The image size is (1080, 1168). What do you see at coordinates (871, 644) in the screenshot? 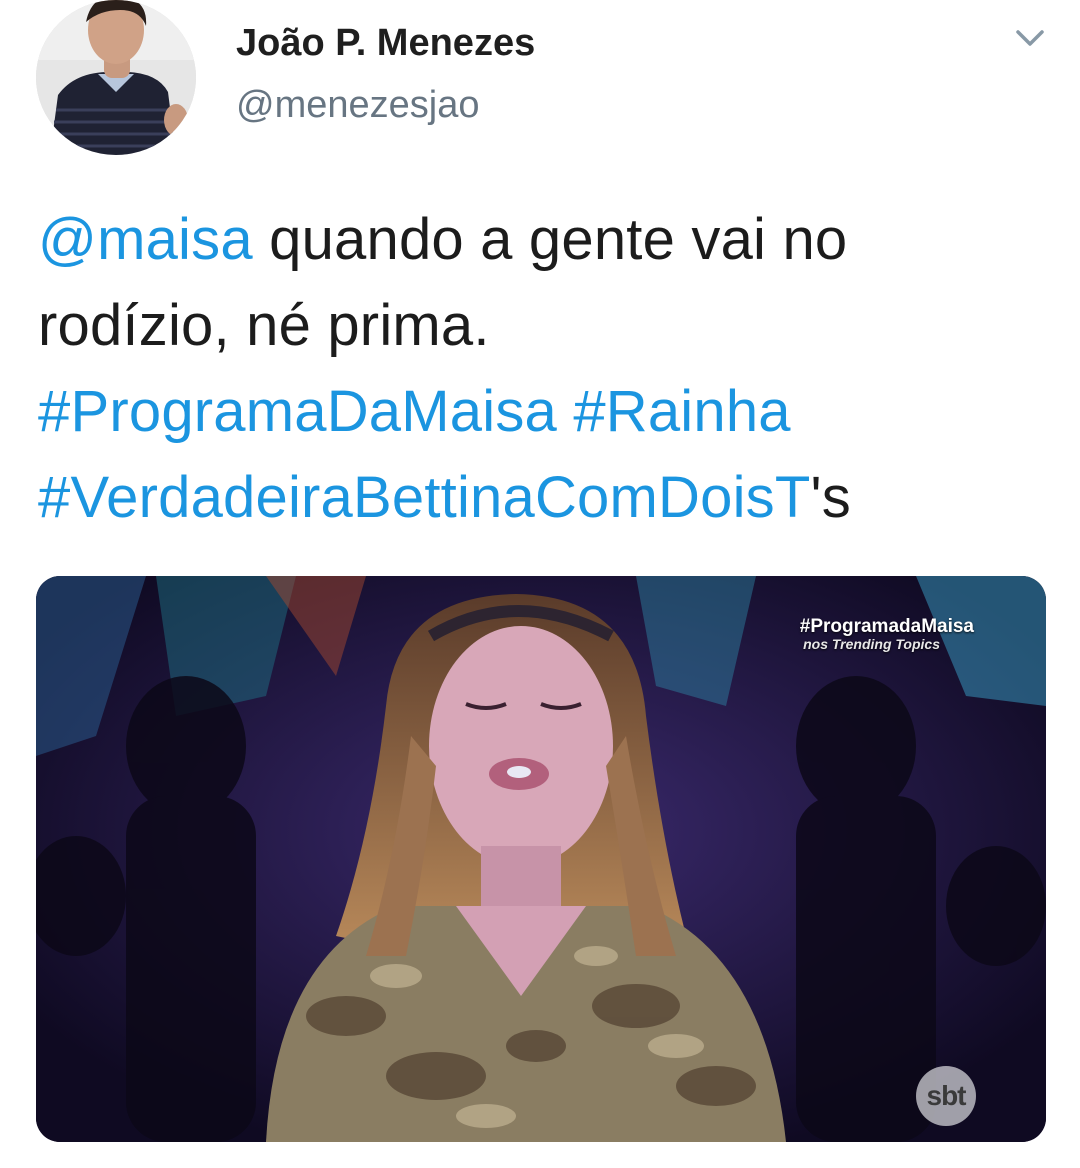
I see `media-overlay-subtitle: nos Trending Topics` at bounding box center [871, 644].